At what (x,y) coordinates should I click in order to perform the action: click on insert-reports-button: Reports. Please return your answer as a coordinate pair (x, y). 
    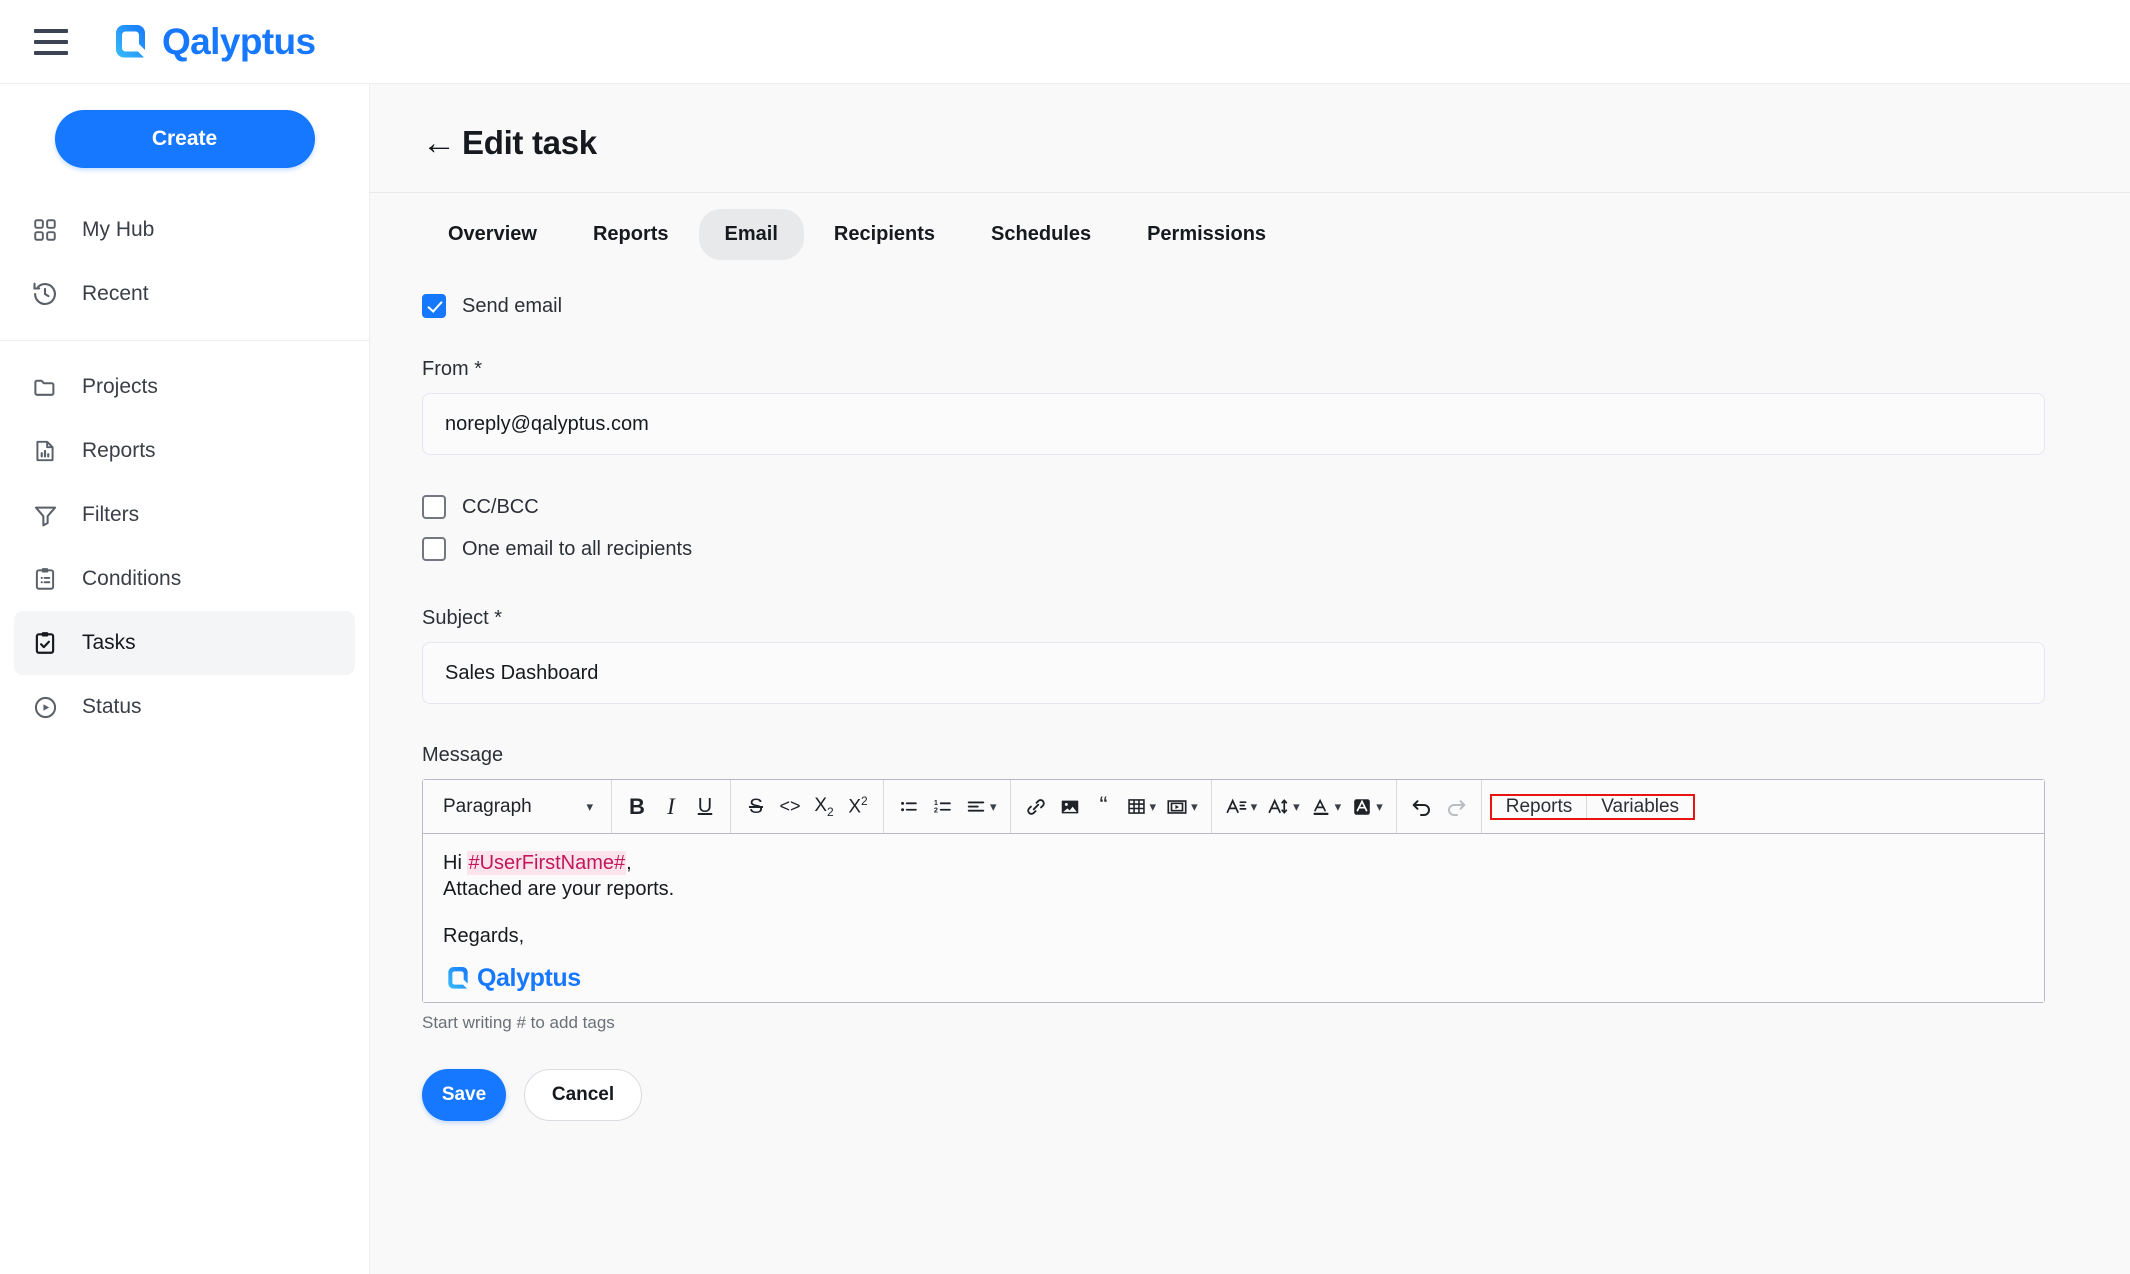
    Looking at the image, I should click on (1539, 807).